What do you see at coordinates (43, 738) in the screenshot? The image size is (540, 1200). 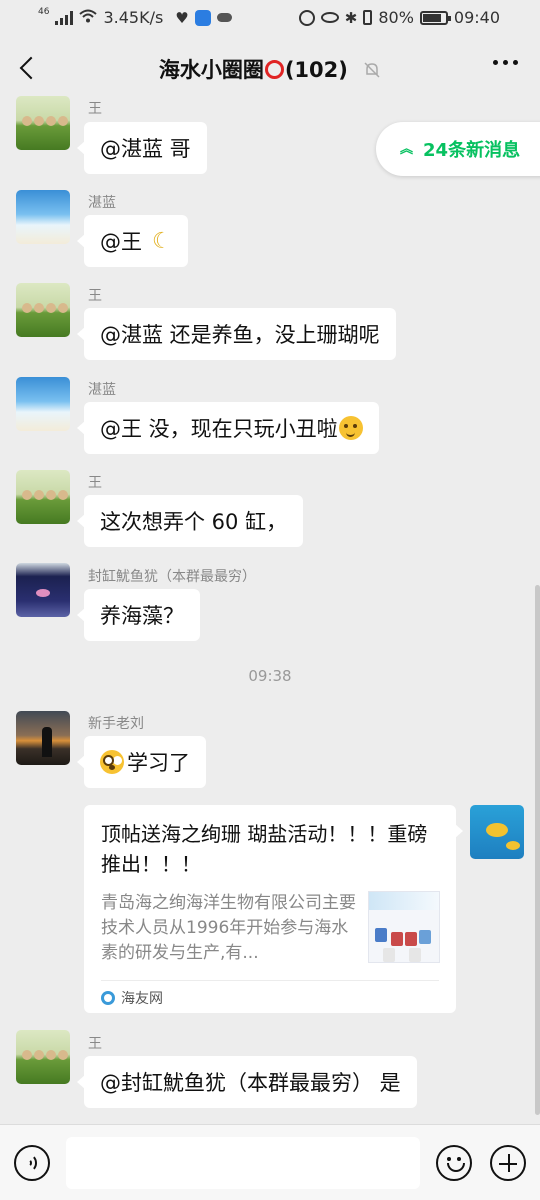 I see `avatar-xinshou-laoliu` at bounding box center [43, 738].